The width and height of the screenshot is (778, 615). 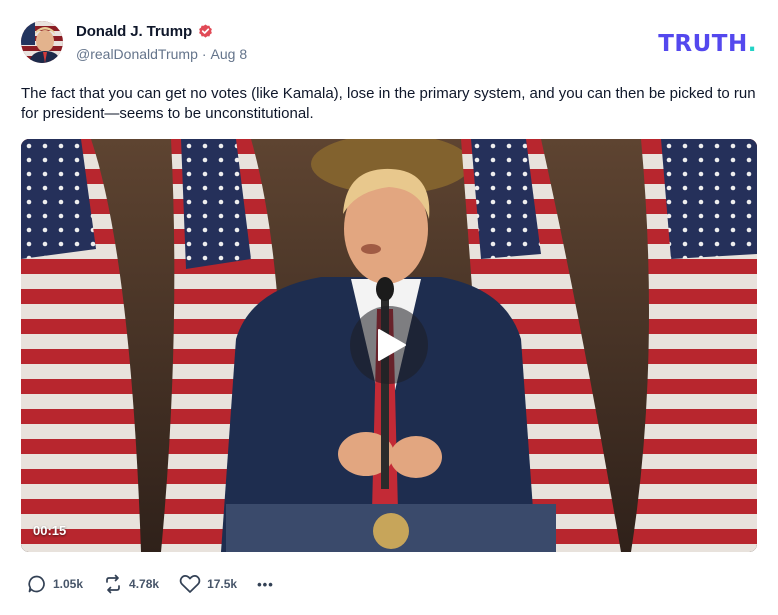 I want to click on like-button: 17.5k, so click(x=208, y=584).